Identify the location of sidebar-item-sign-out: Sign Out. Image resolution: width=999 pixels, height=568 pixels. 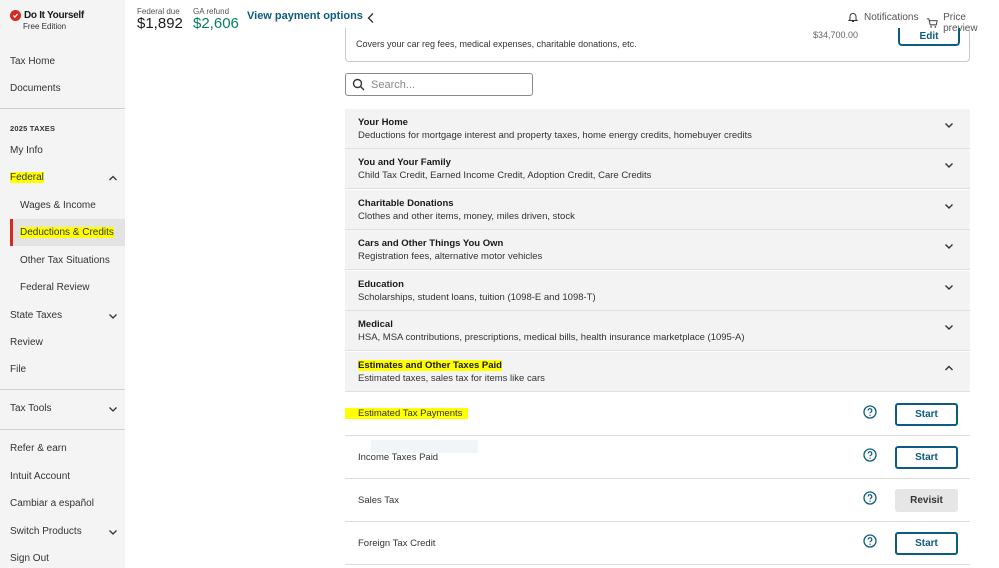
(29, 558).